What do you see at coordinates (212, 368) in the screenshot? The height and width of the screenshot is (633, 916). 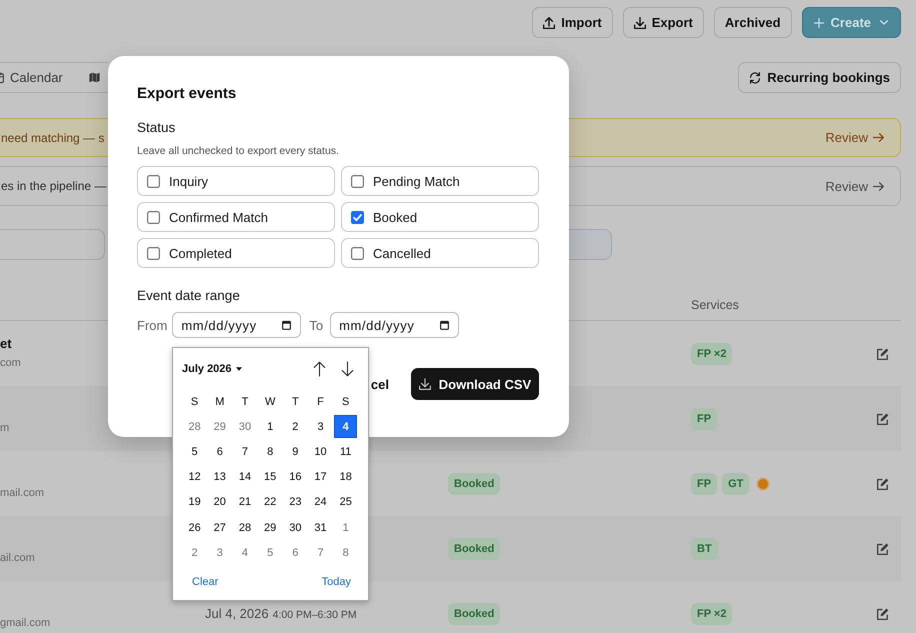 I see `month-selector: July 2026` at bounding box center [212, 368].